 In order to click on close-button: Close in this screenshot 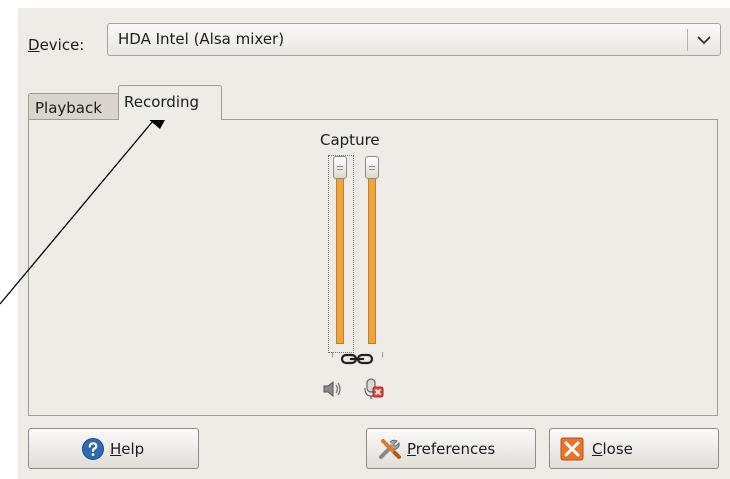, I will do `click(634, 448)`.